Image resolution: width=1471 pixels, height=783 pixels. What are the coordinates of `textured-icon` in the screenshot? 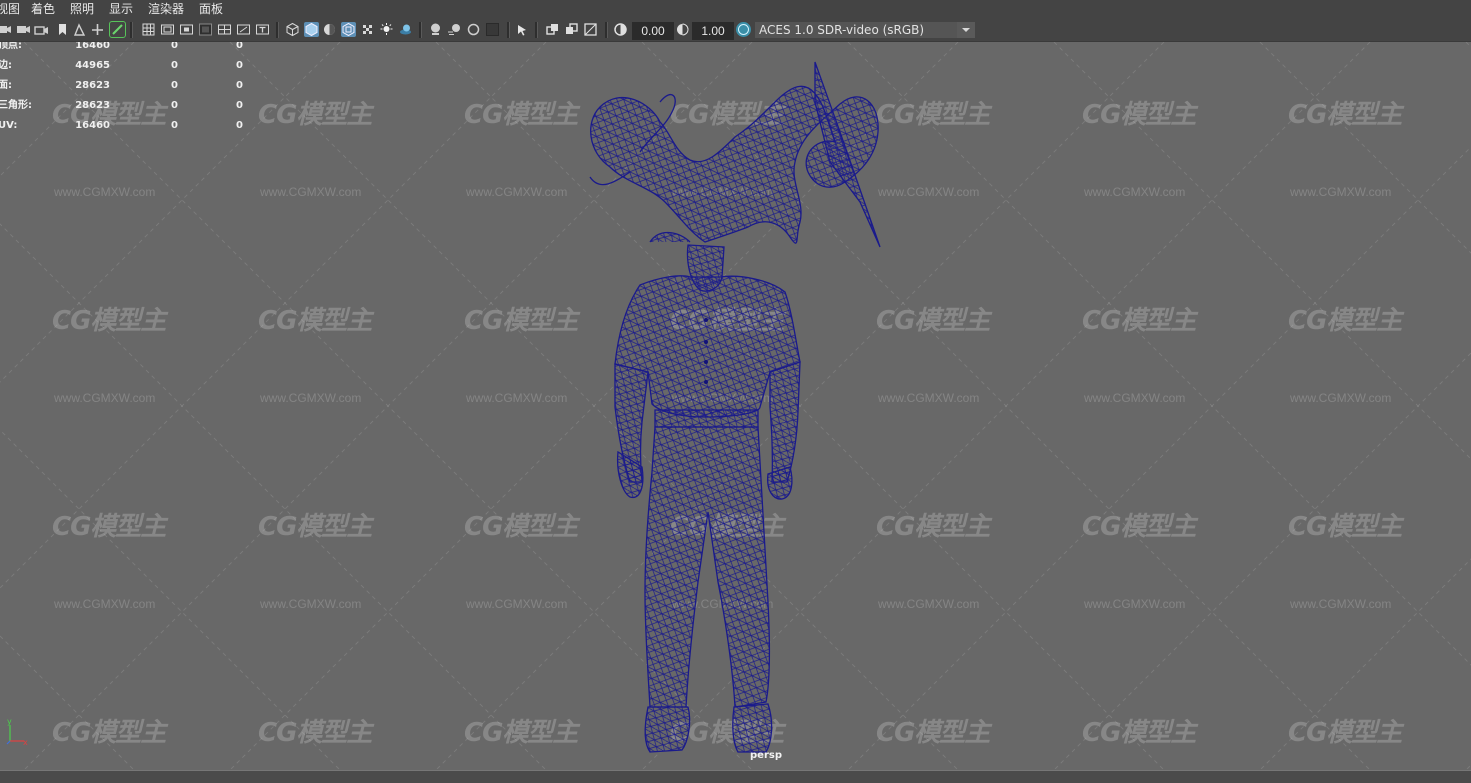 It's located at (367, 29).